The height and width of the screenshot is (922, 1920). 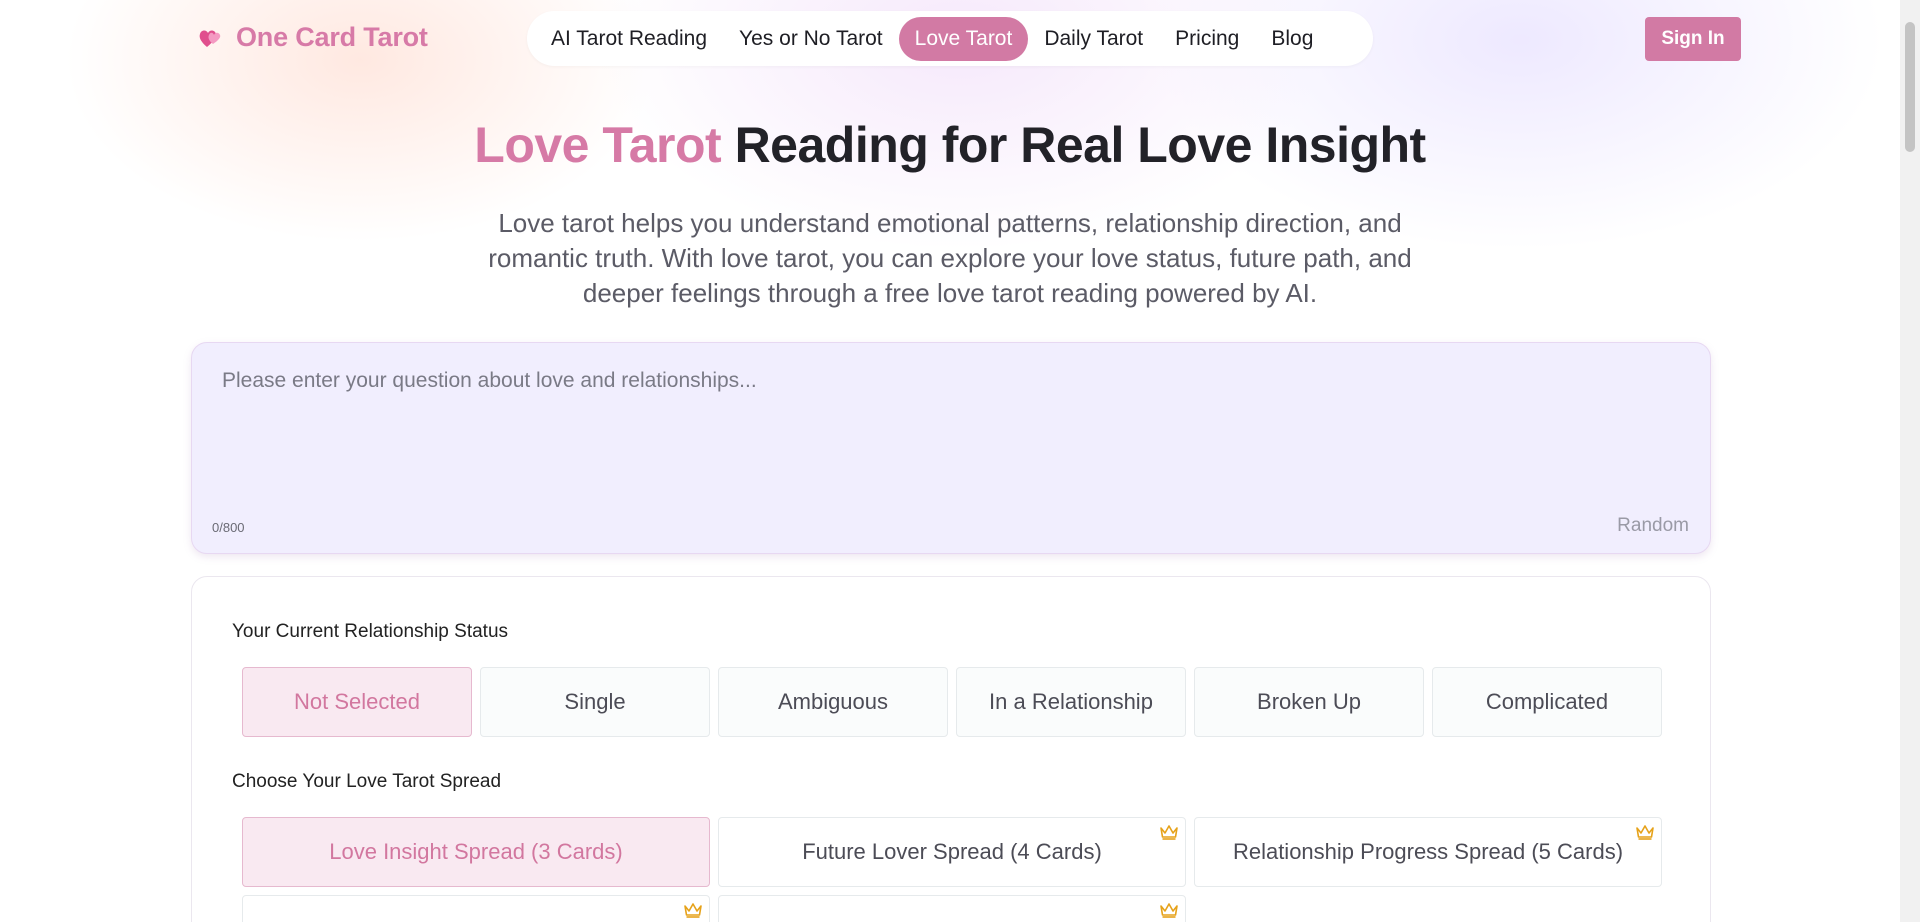 I want to click on spread-option-label: Love Insight Spread (3 Cards), so click(x=476, y=851).